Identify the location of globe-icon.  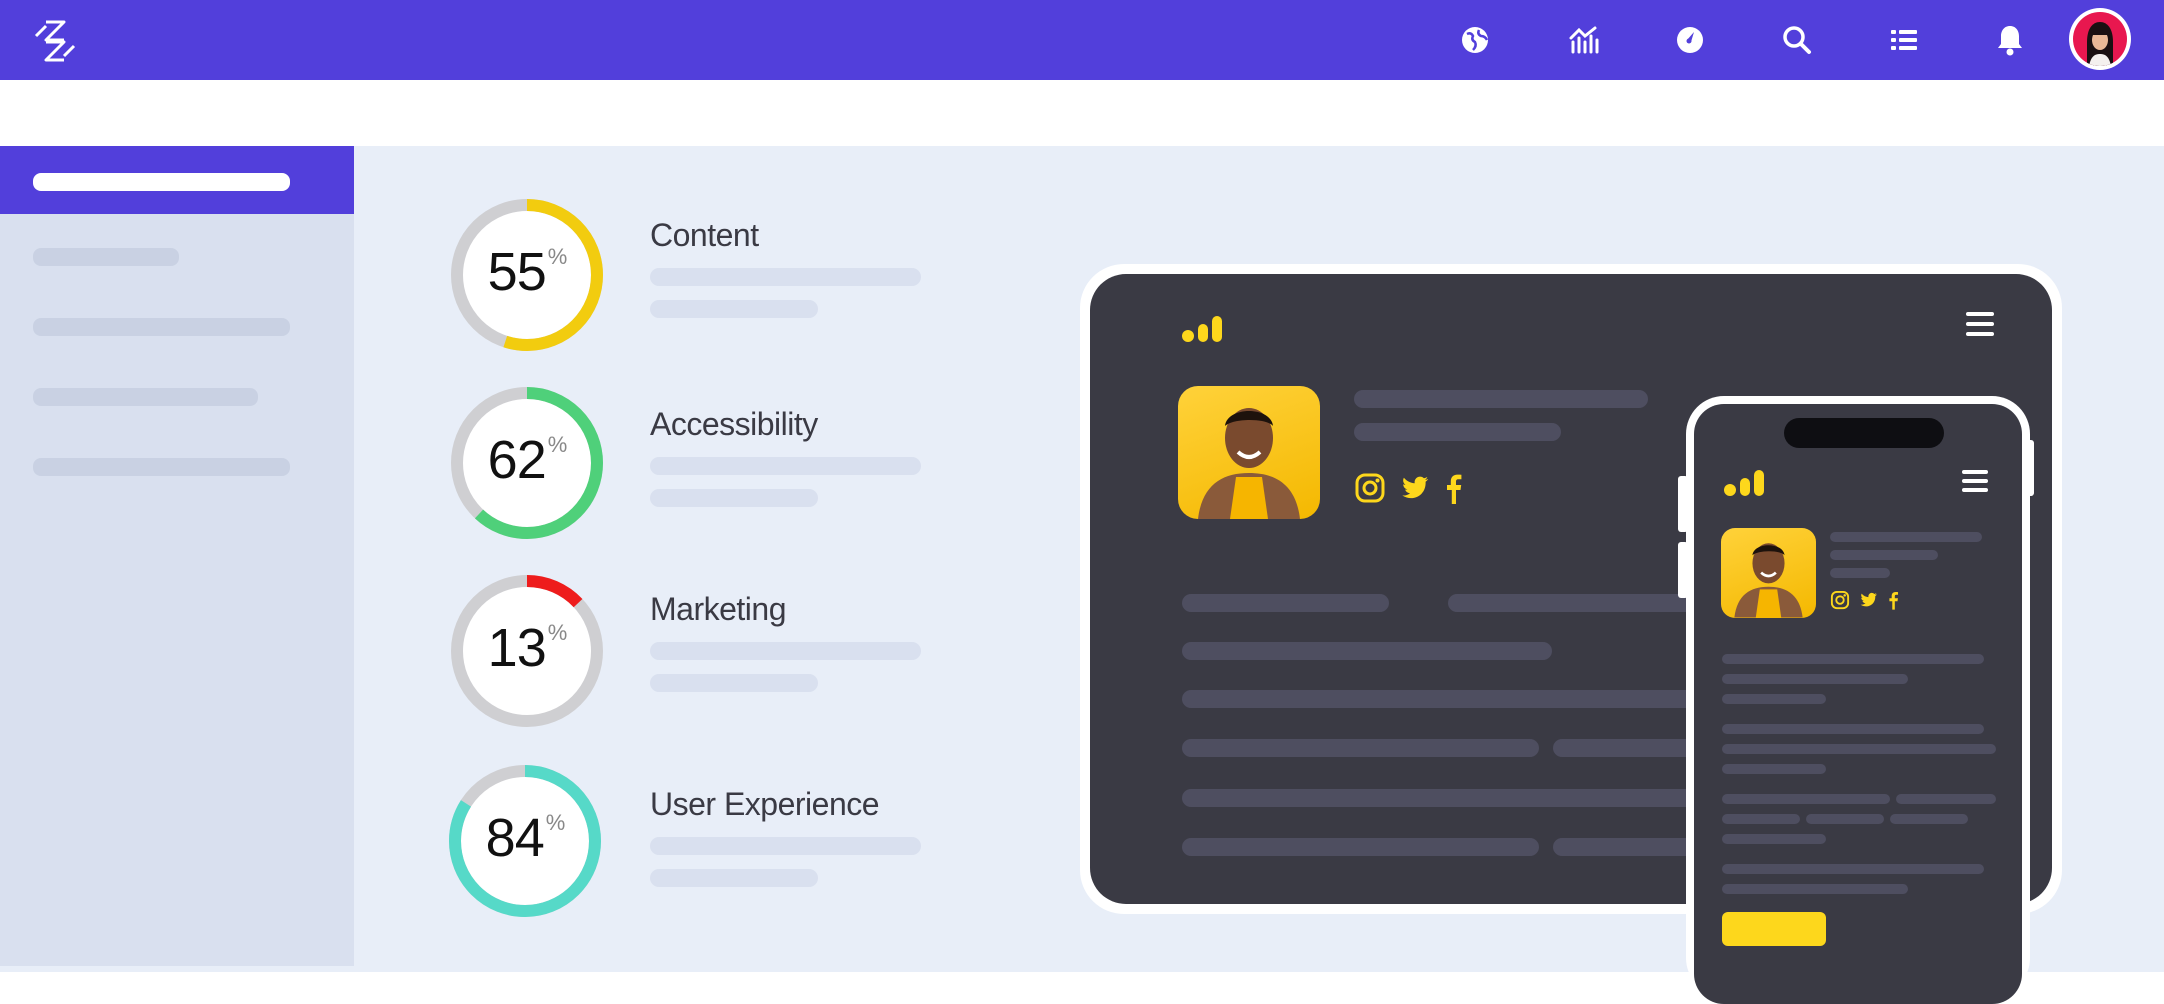
(1475, 40).